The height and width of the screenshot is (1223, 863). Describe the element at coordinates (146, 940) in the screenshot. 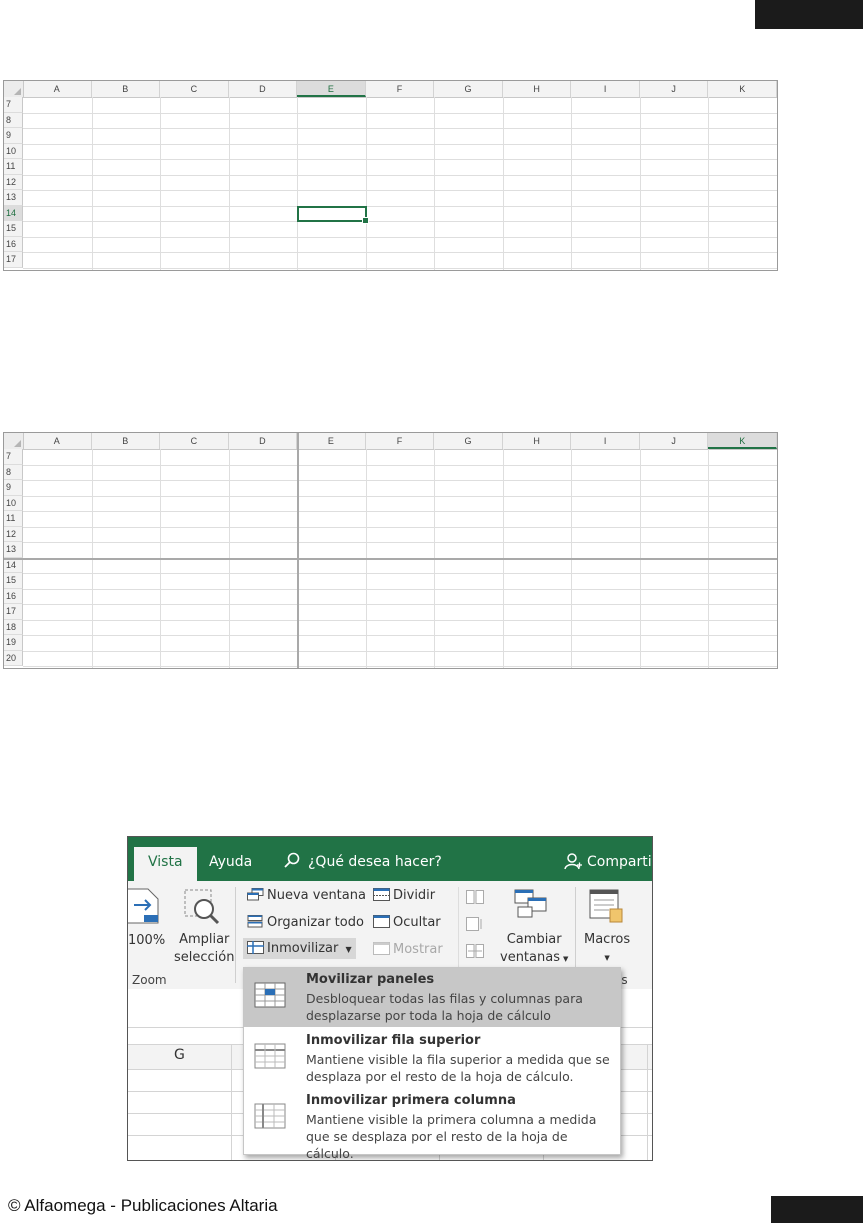

I see `zoom-100-button: 100%` at that location.